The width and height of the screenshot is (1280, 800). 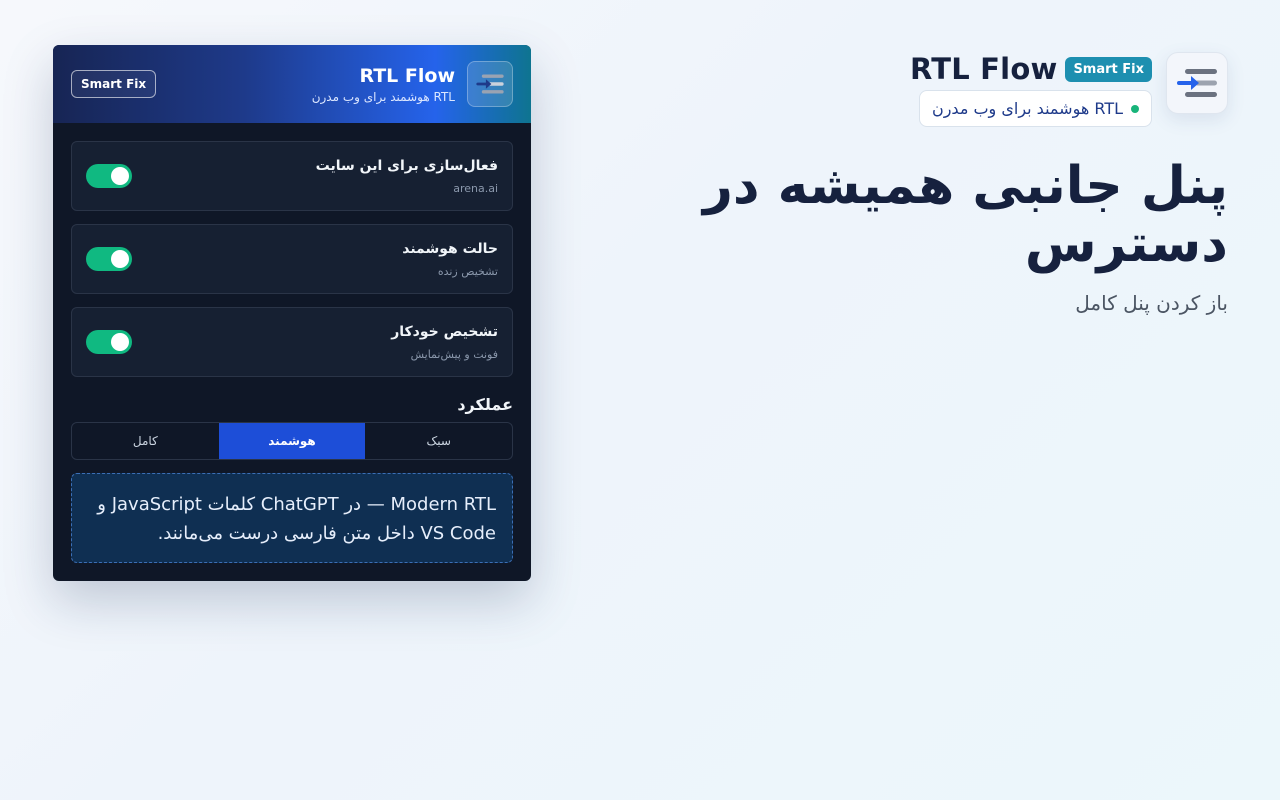 I want to click on hero-heading: پنل جانبی همیشه در دسترس, so click(x=965, y=215).